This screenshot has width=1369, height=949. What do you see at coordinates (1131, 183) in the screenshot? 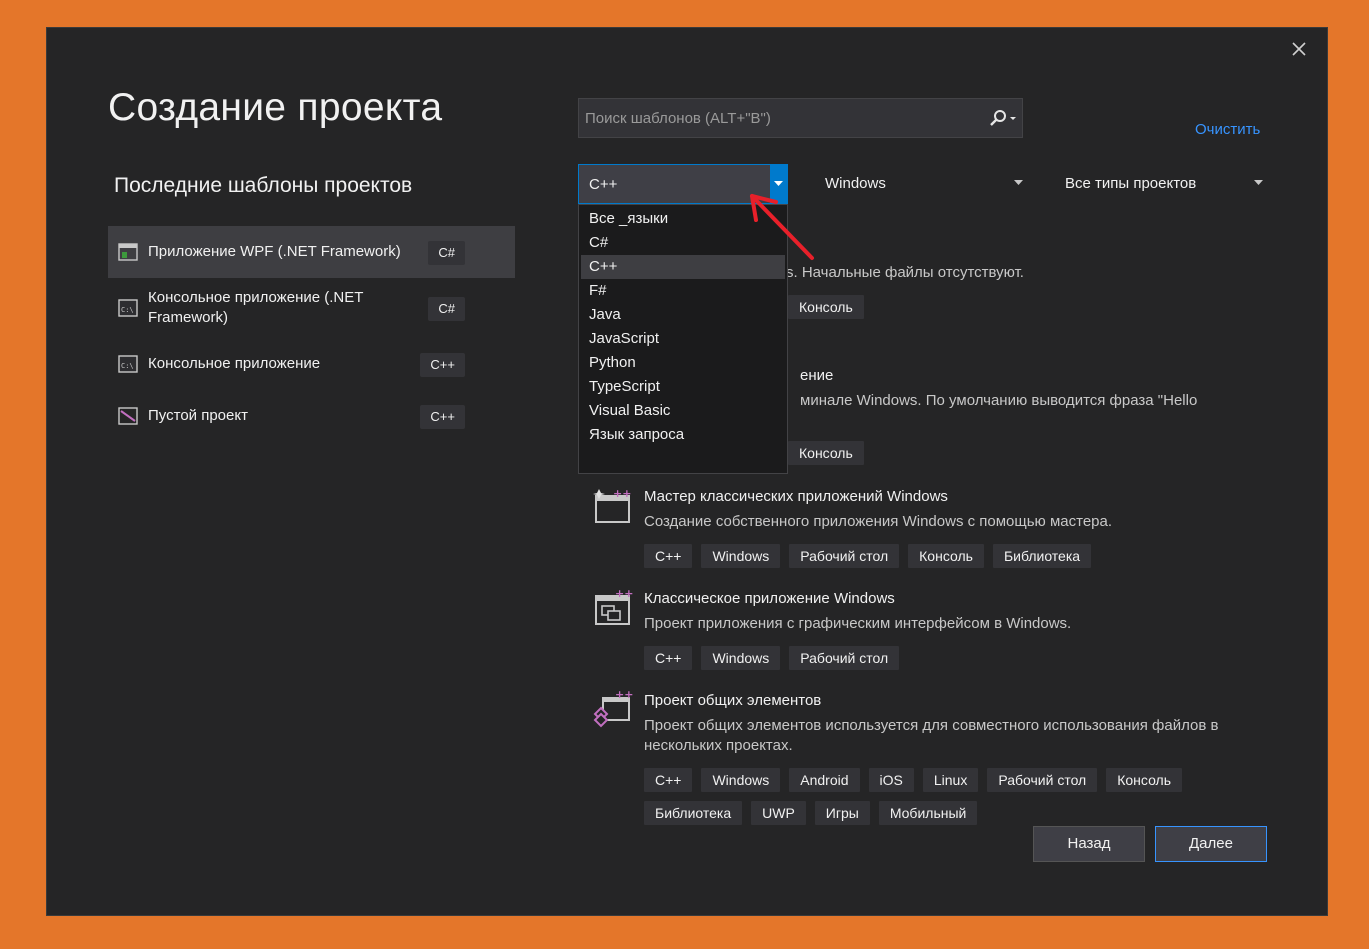
I see `project-type-filter-value: Все типы проектов` at bounding box center [1131, 183].